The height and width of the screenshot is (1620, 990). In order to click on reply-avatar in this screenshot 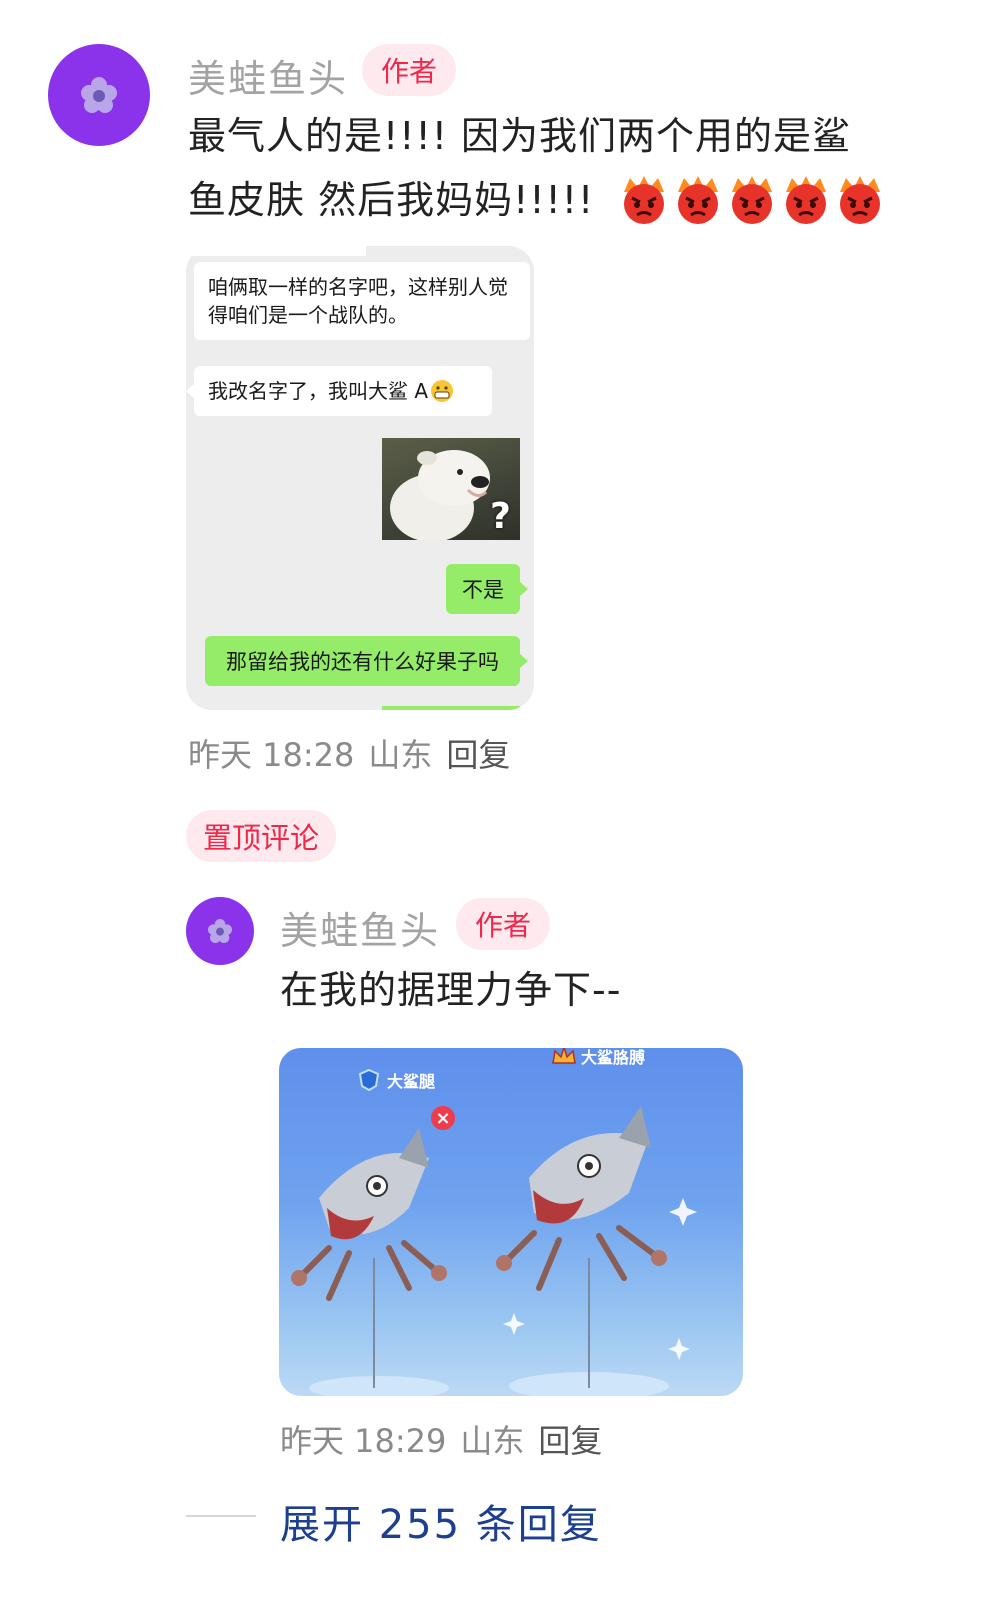, I will do `click(220, 931)`.